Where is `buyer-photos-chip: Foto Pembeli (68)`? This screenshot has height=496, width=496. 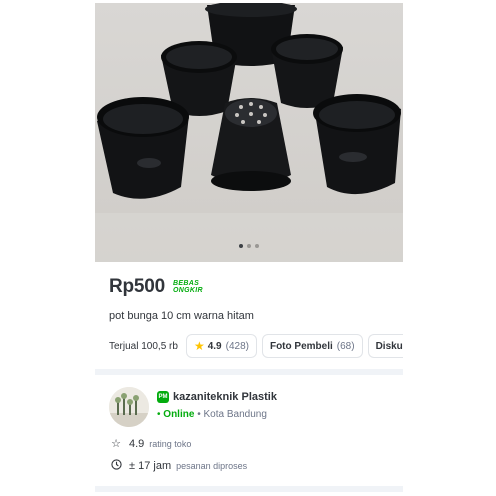
buyer-photos-chip: Foto Pembeli (68) is located at coordinates (312, 346).